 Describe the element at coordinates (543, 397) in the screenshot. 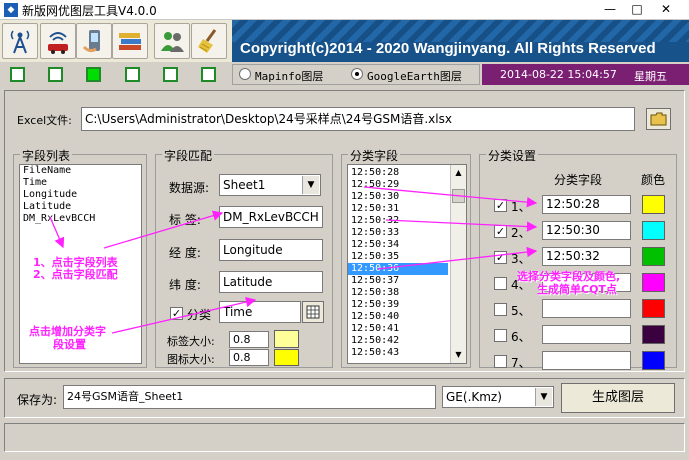

I see `chevron-down-icon: ▼` at that location.